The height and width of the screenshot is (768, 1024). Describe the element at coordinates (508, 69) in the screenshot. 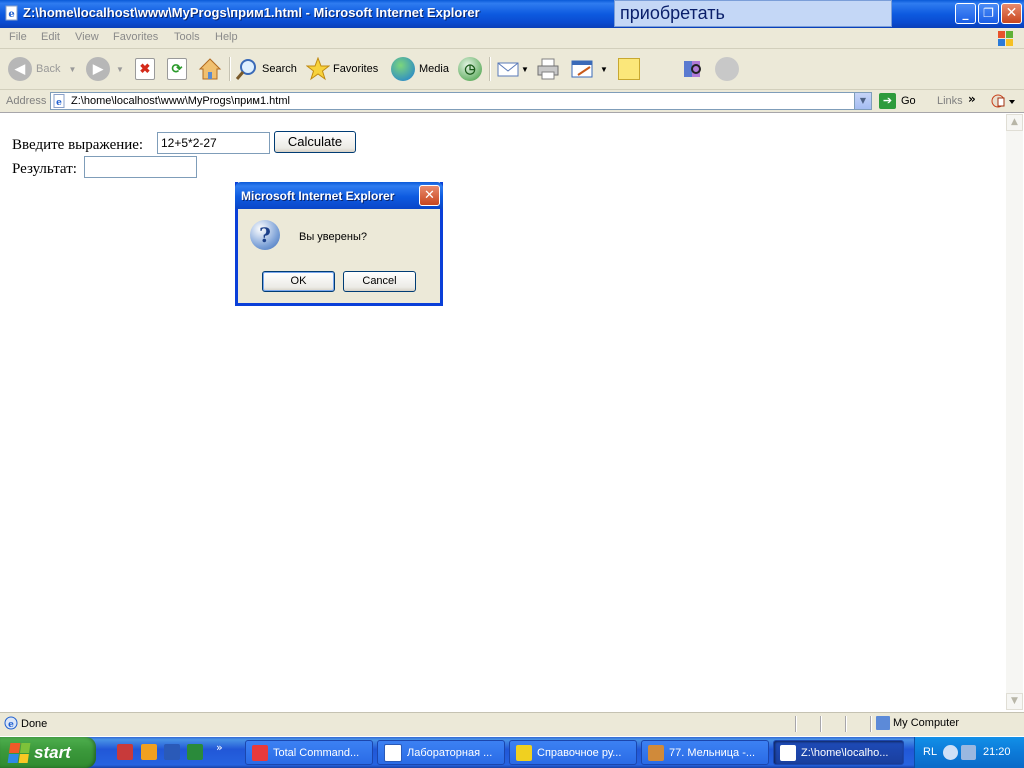

I see `mail-icon` at that location.